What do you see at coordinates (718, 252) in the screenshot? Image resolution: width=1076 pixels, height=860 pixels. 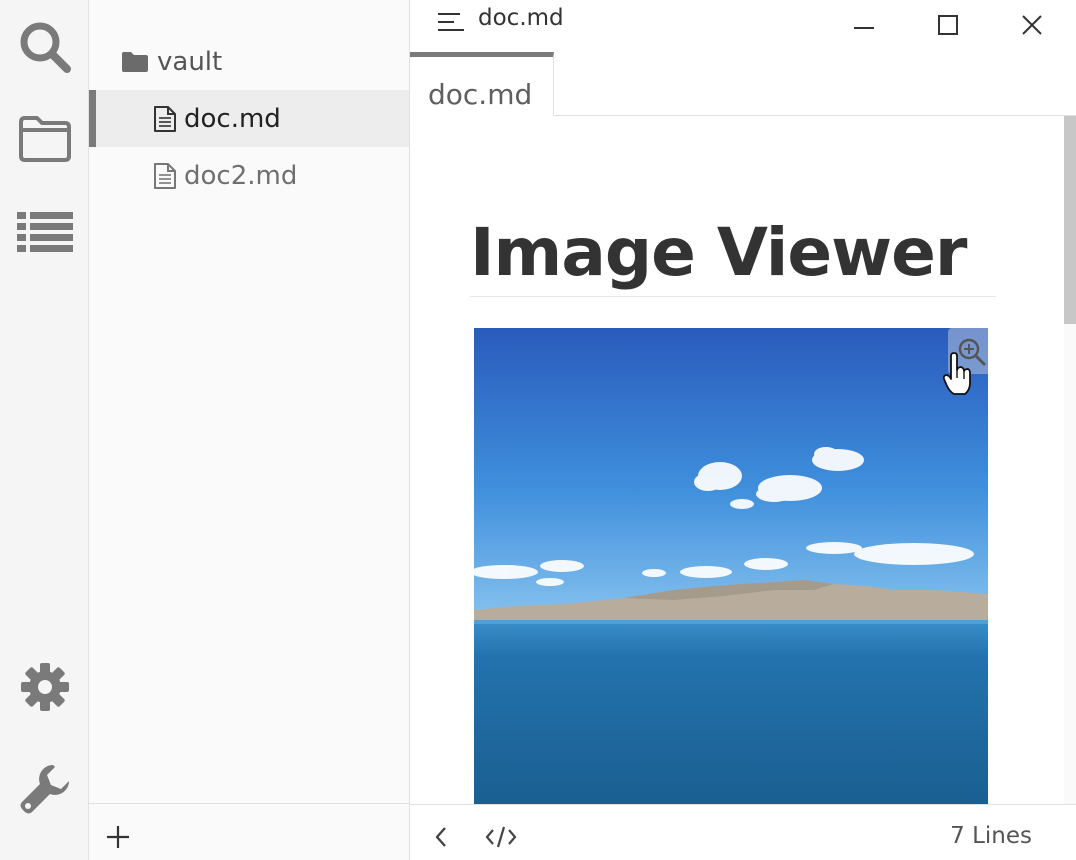 I see `document-heading: Image Viewer` at bounding box center [718, 252].